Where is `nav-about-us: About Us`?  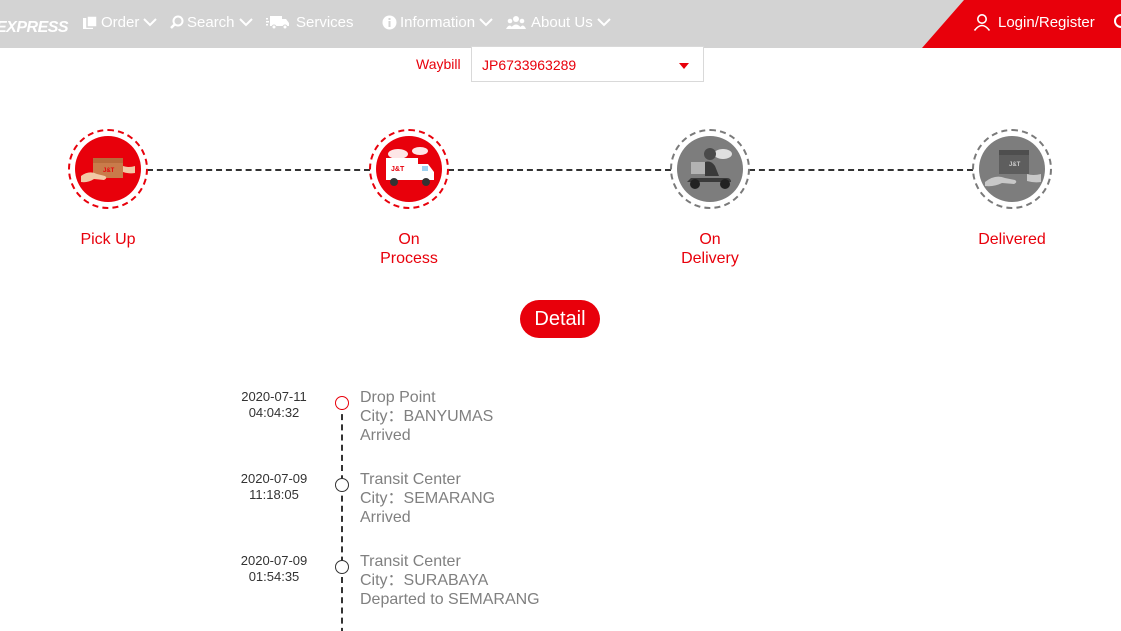
nav-about-us: About Us is located at coordinates (558, 22).